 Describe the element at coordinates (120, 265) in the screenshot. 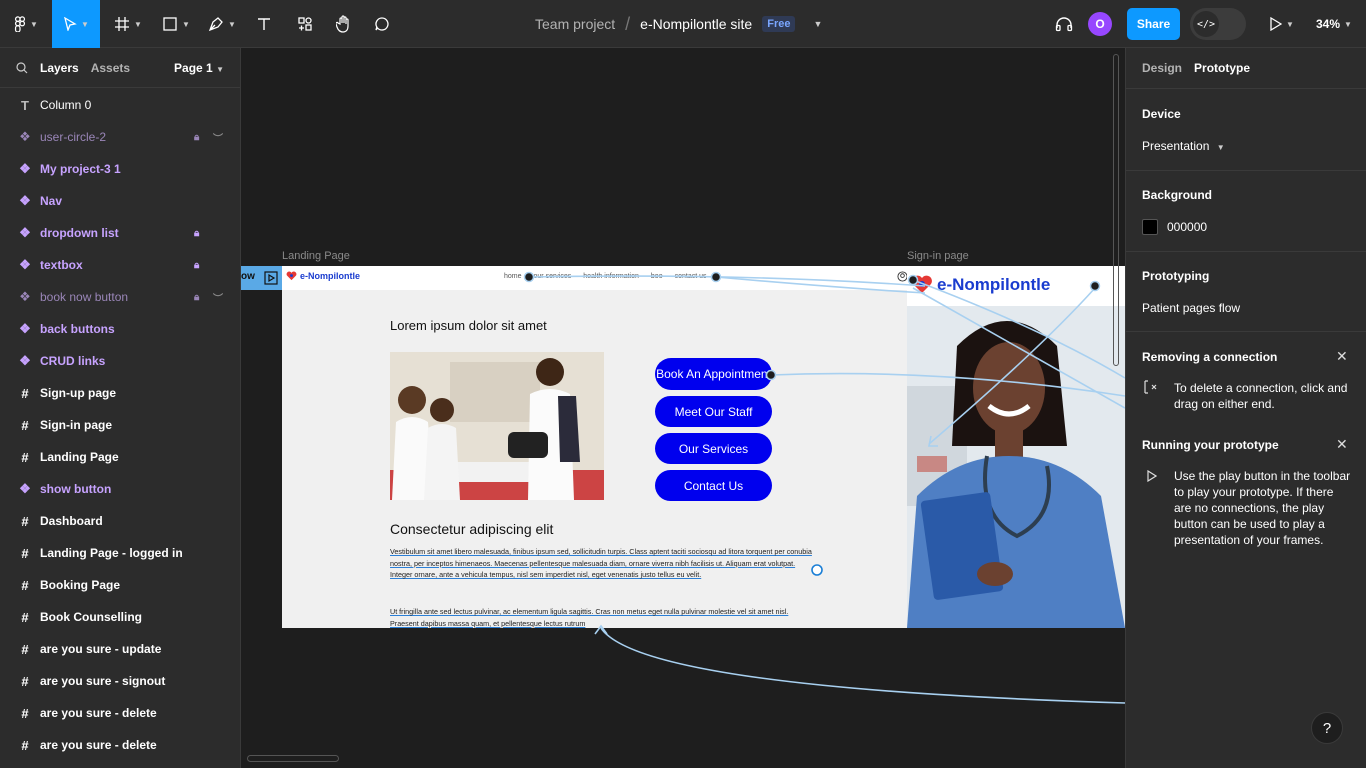

I see `layer-item: ❖ textbox 🔒︎` at that location.